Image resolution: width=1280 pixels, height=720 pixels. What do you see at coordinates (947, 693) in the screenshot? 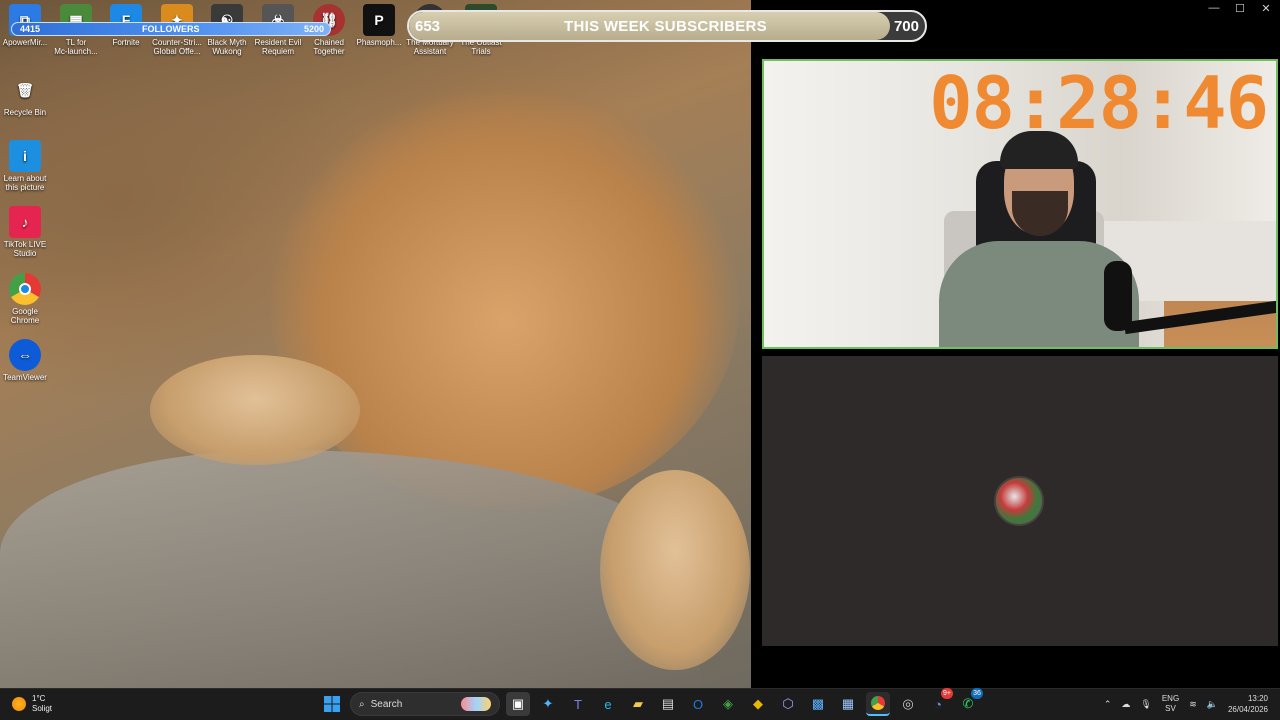
I see `discord-badge: 9+` at bounding box center [947, 693].